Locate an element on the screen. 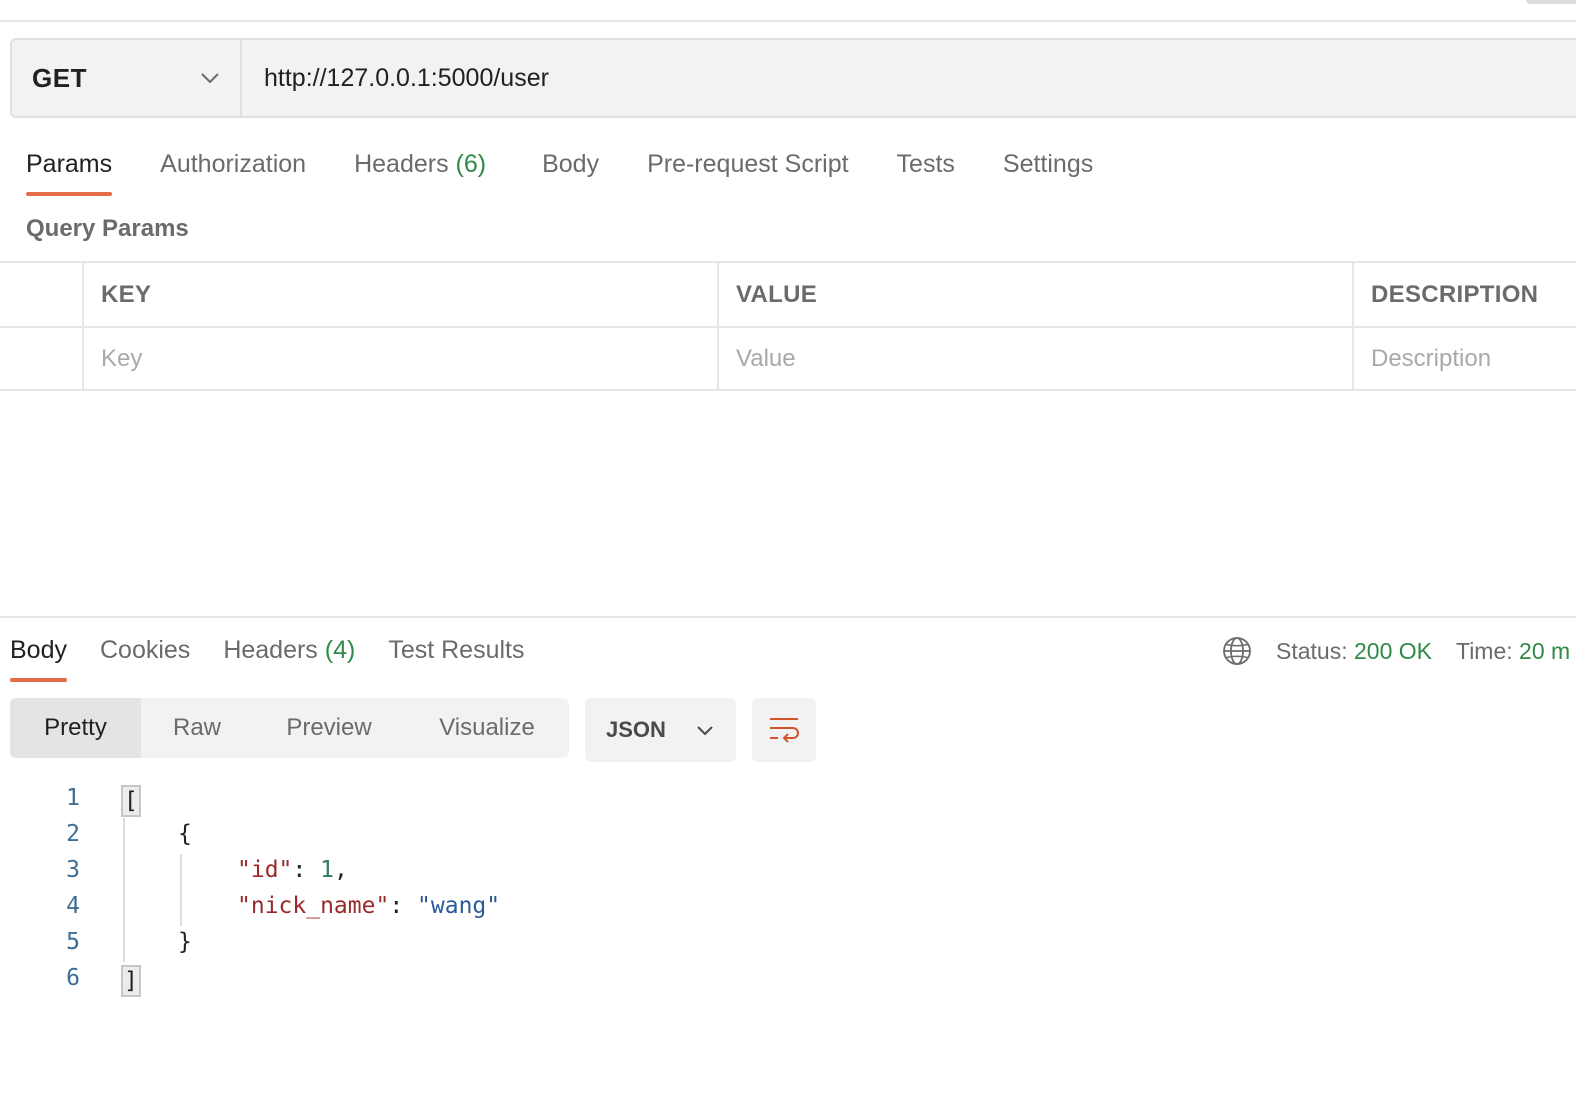  open-bracket: [ is located at coordinates (131, 801).